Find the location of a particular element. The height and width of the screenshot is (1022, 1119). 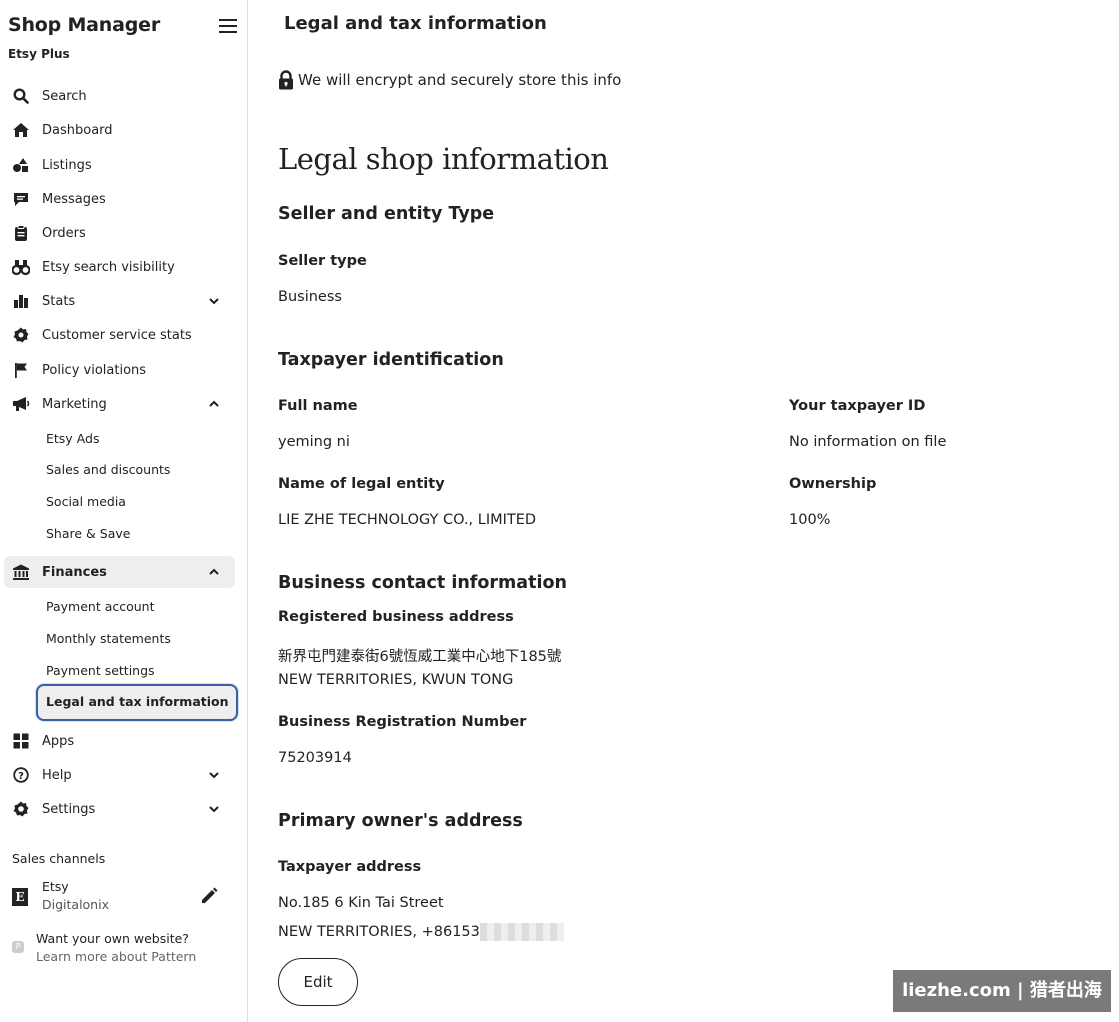

channel-shop: Digitalonix is located at coordinates (75, 904).